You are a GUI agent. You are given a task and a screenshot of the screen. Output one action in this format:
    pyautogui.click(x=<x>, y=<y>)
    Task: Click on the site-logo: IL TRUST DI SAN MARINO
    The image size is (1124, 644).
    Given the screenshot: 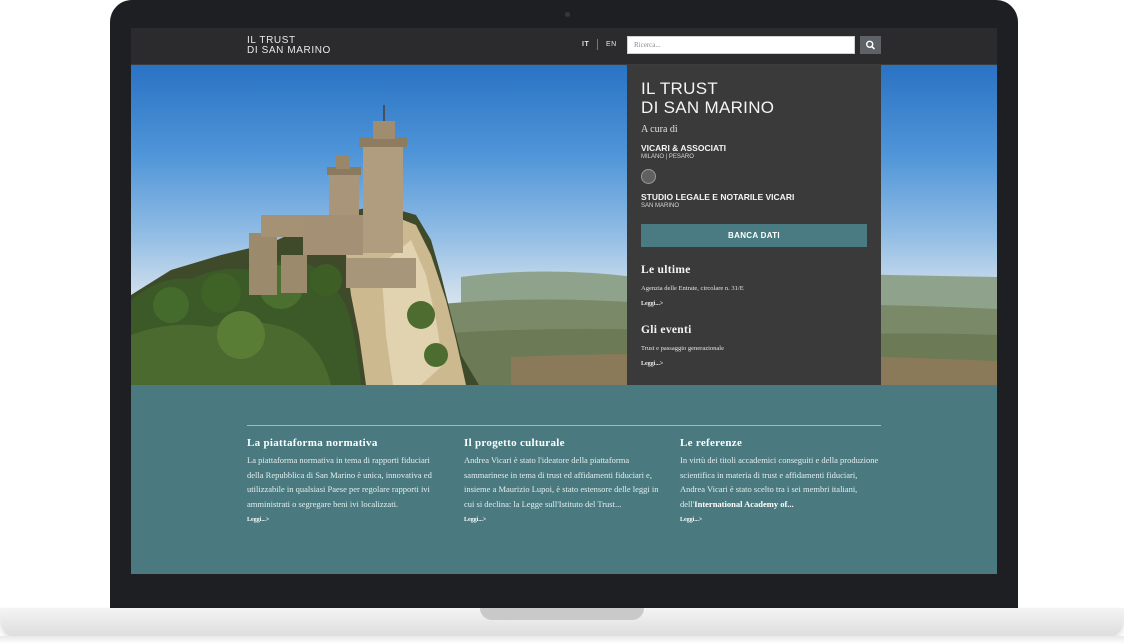 What is the action you would take?
    pyautogui.click(x=289, y=46)
    